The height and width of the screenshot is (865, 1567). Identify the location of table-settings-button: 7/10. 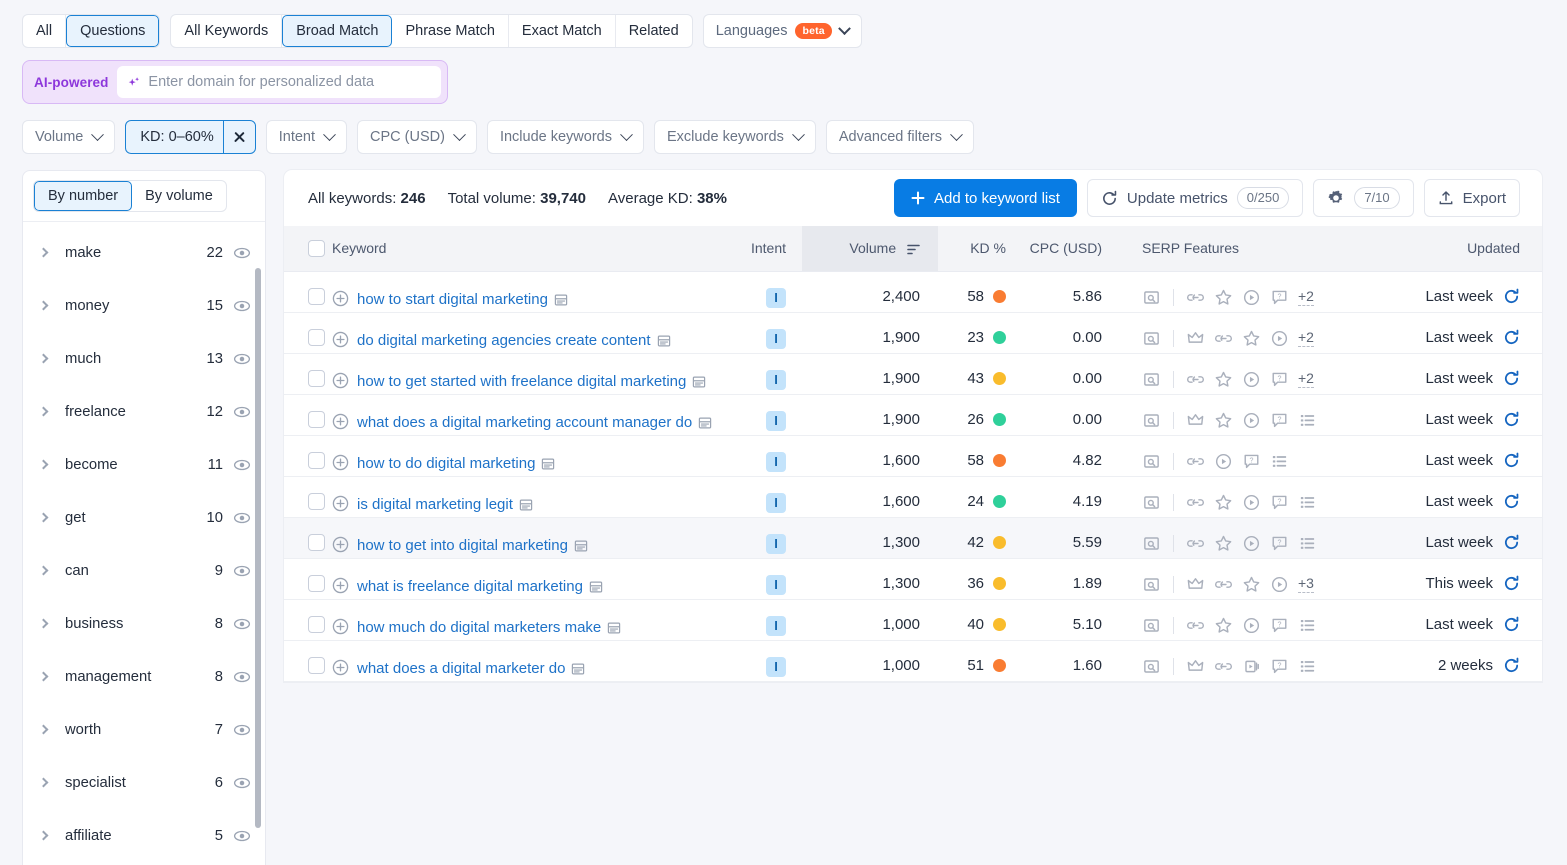
(1363, 198).